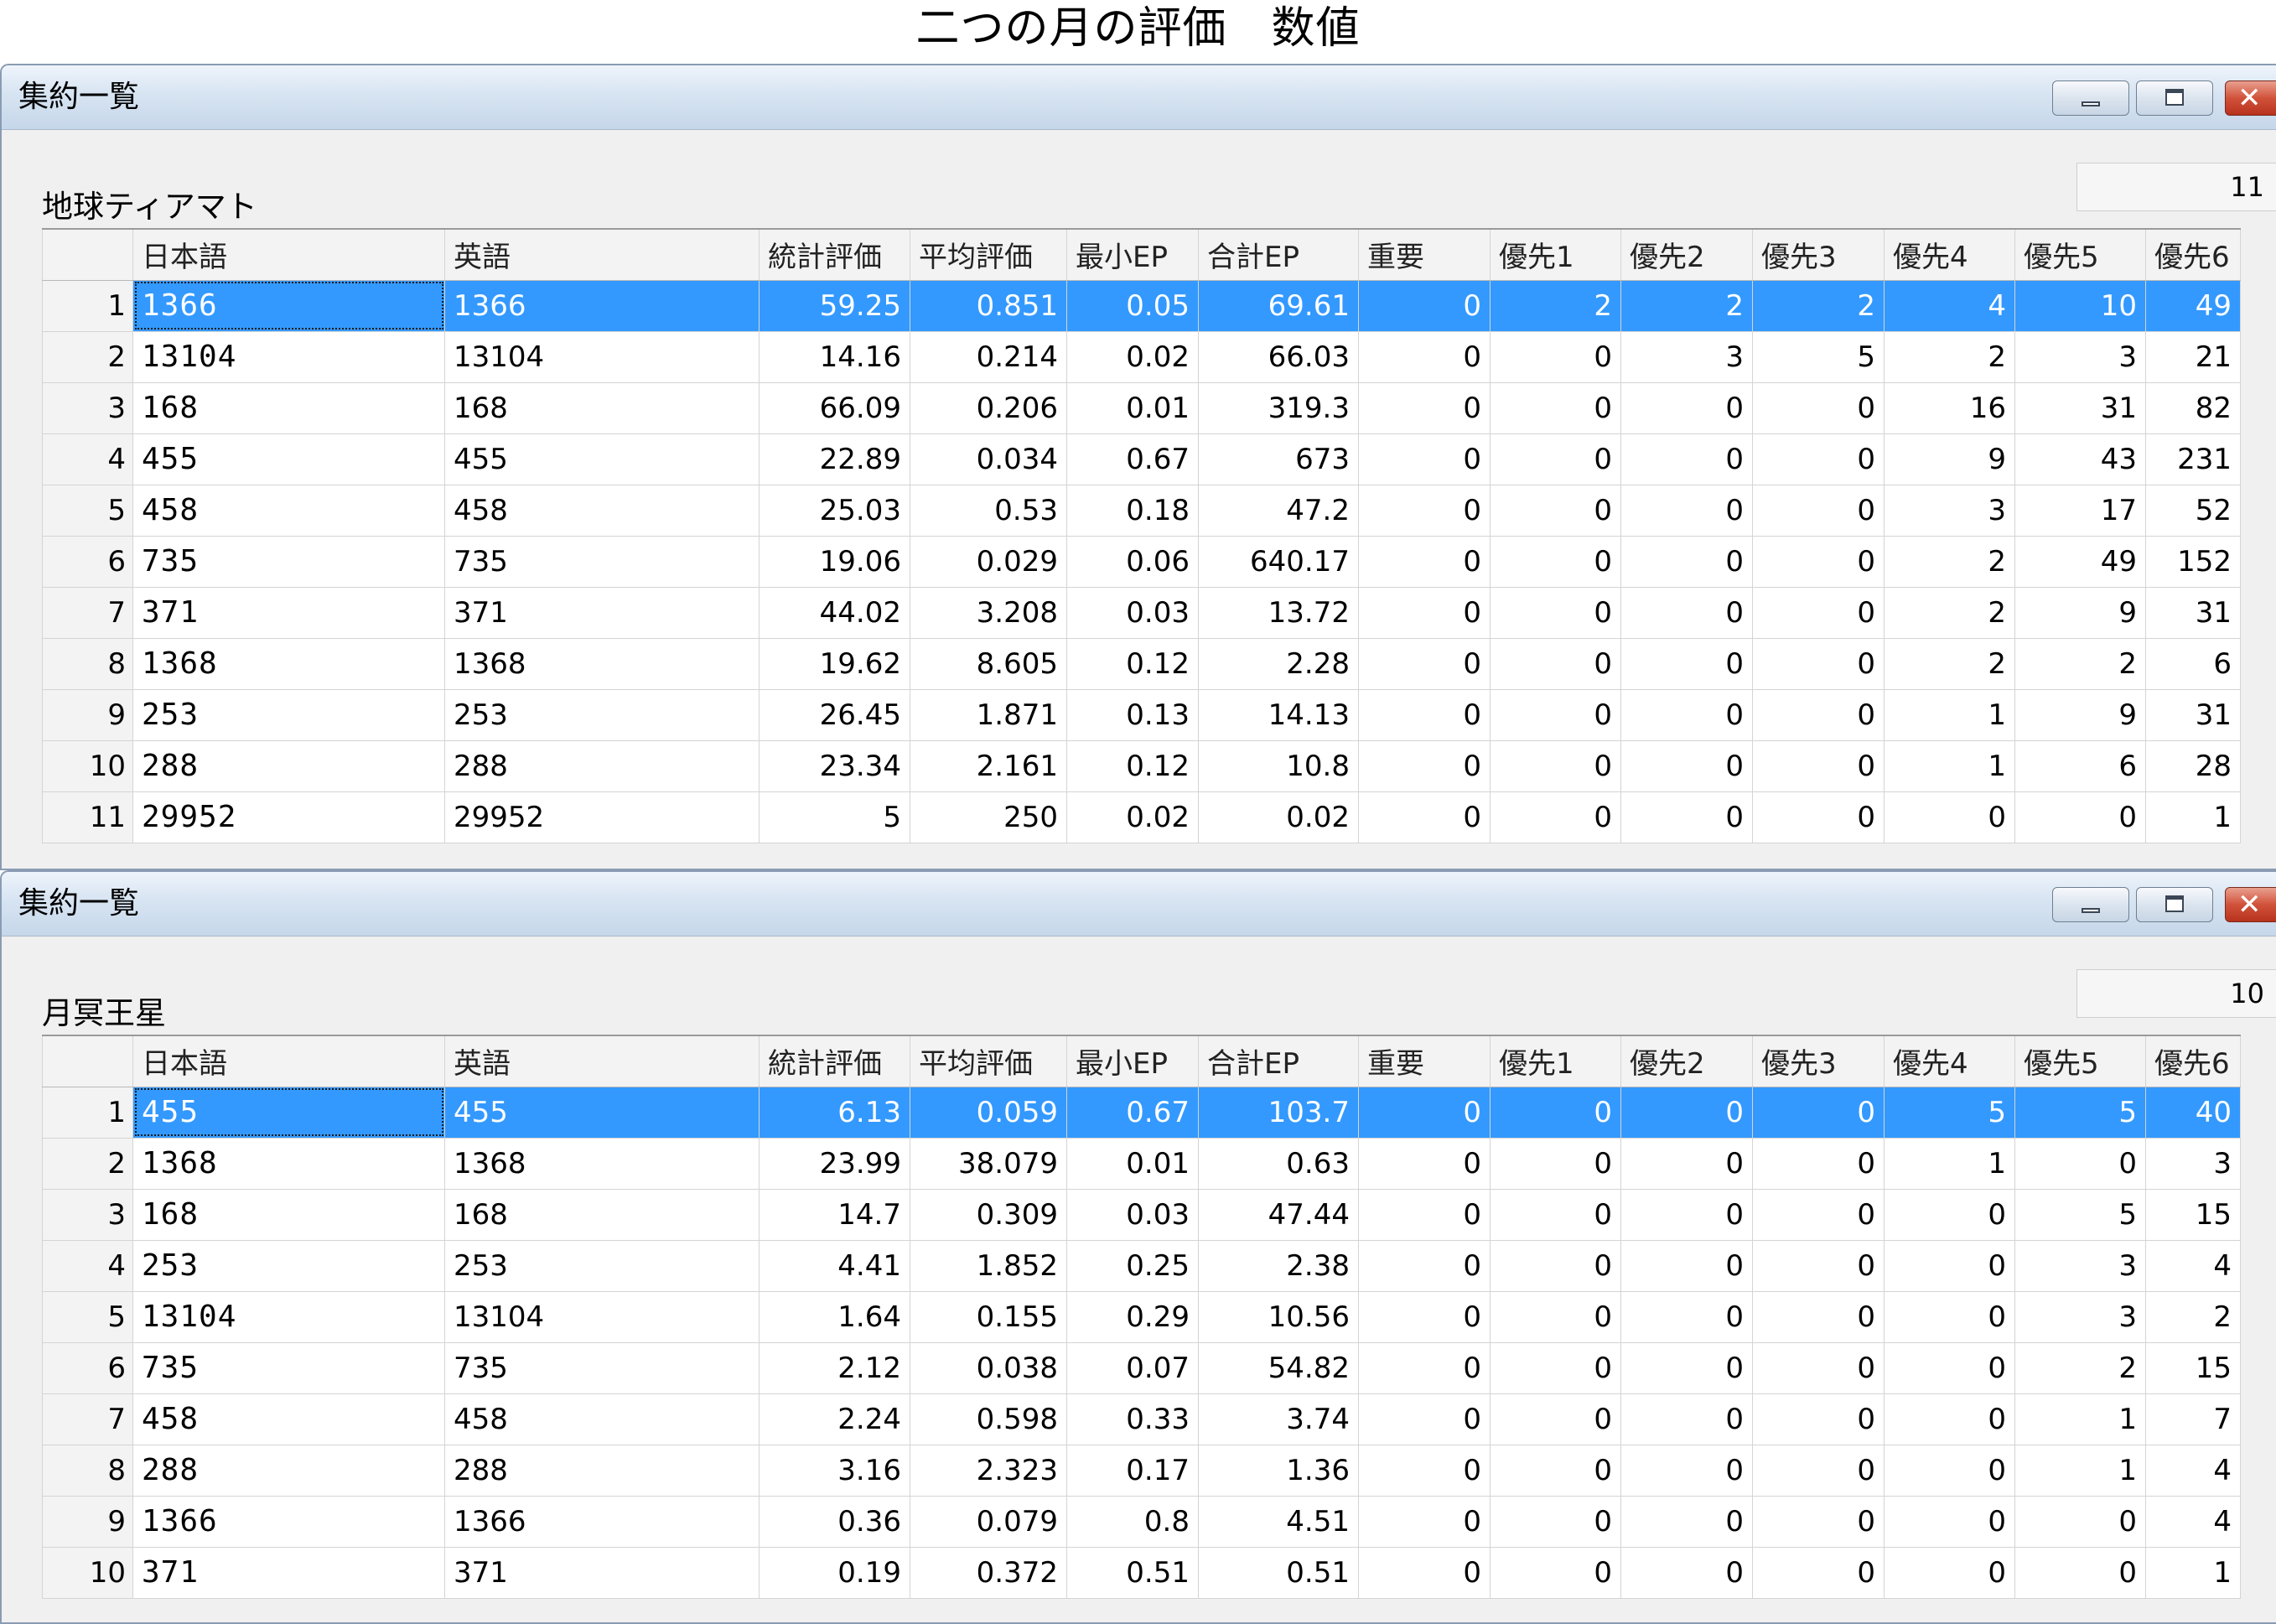 The image size is (2276, 1624). What do you see at coordinates (834, 1265) in the screenshot?
I see `table-cell: 4.41` at bounding box center [834, 1265].